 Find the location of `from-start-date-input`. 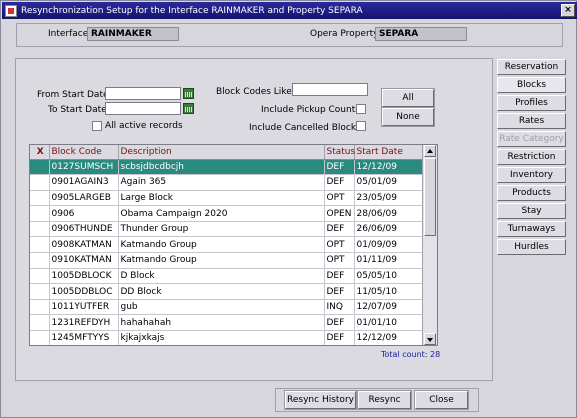

from-start-date-input is located at coordinates (143, 93).